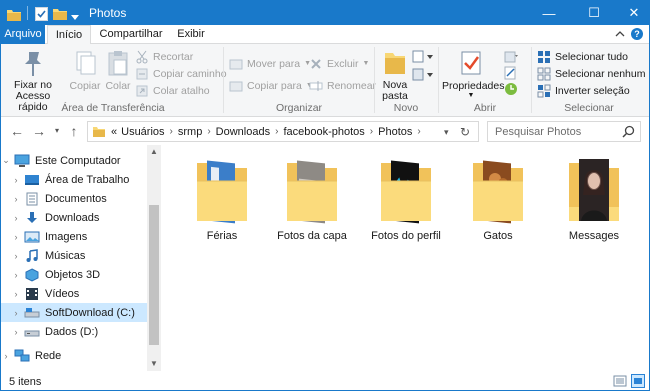  I want to click on collapse-chevron-icon: ⌄, so click(6, 160).